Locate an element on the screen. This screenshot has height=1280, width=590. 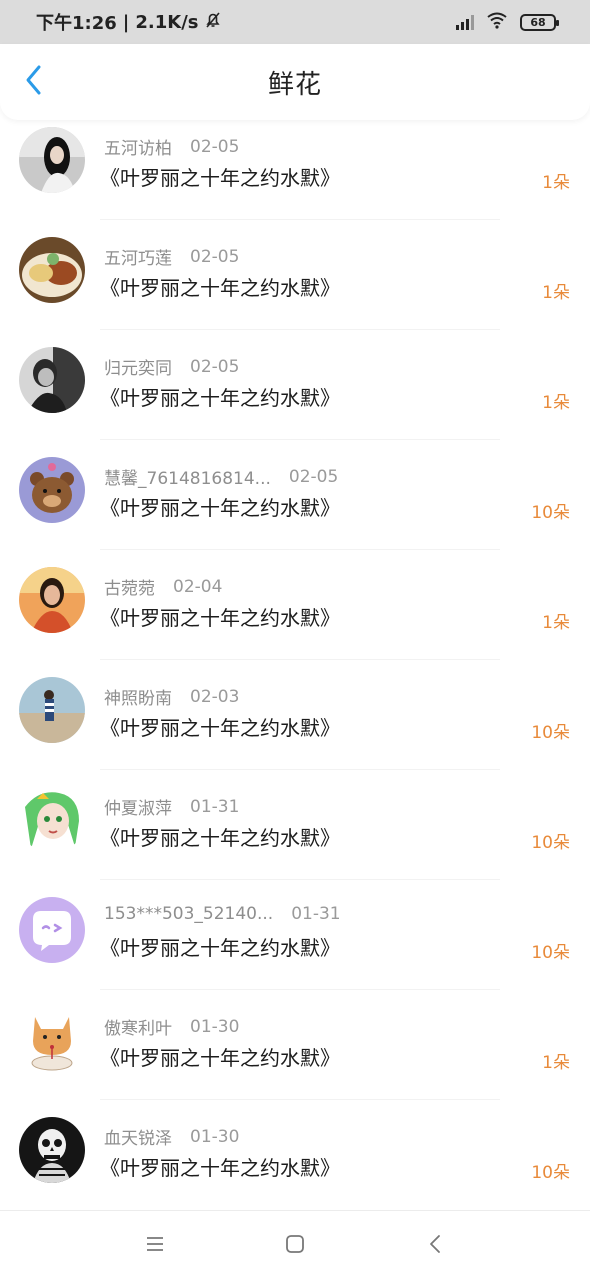
item-meta: 血天锐泽 01-30 is located at coordinates (172, 1137).